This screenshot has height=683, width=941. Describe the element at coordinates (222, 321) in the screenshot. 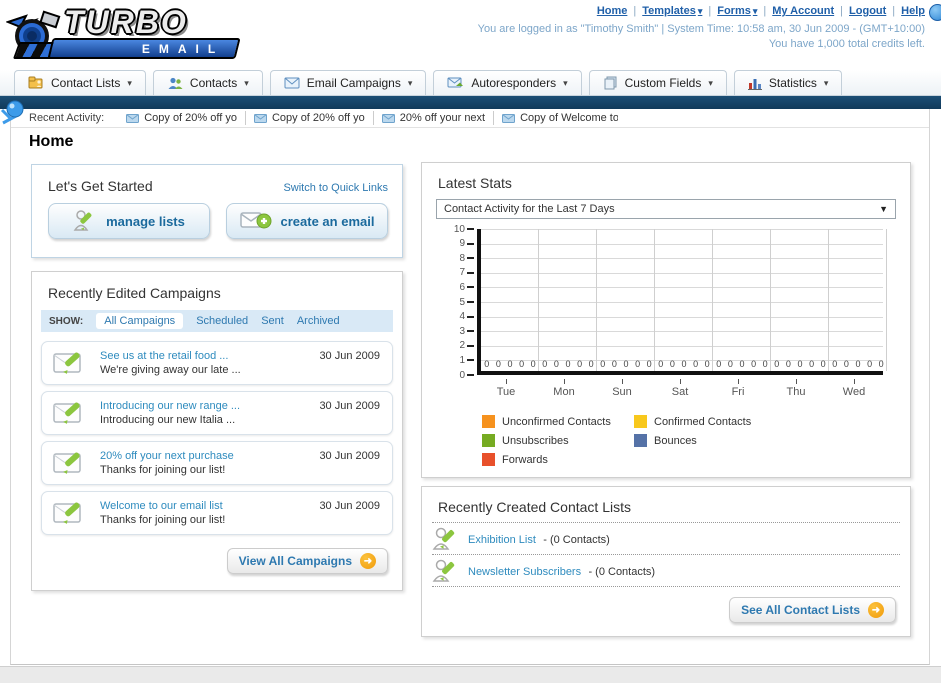

I see `filter-scheduled: Scheduled` at that location.